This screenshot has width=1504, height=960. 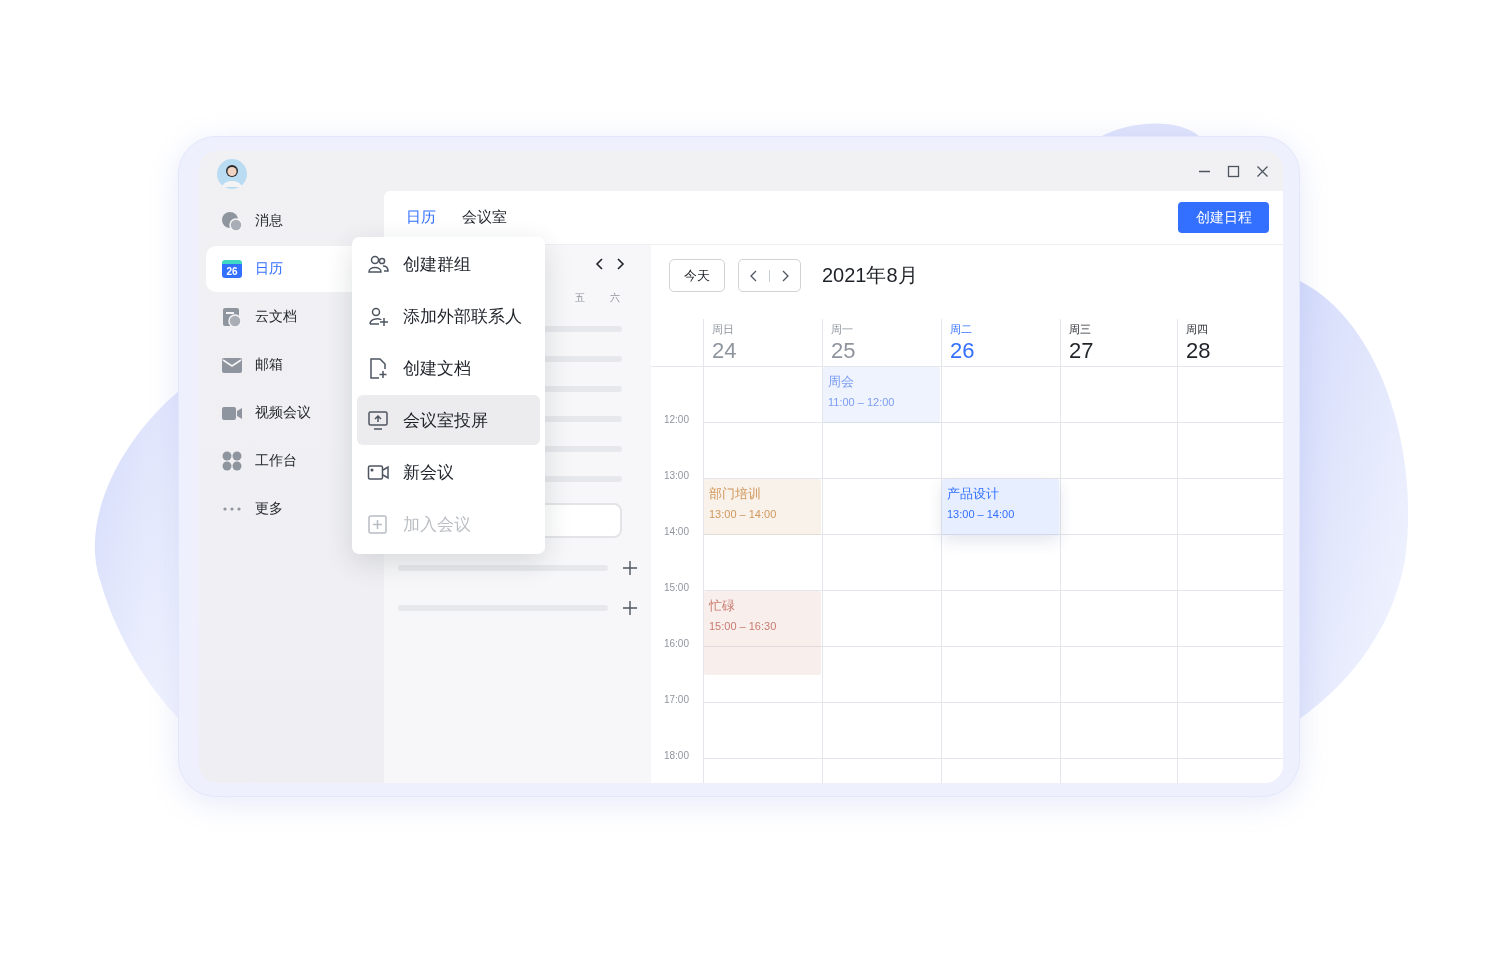 I want to click on date-number: 27, so click(x=1082, y=351).